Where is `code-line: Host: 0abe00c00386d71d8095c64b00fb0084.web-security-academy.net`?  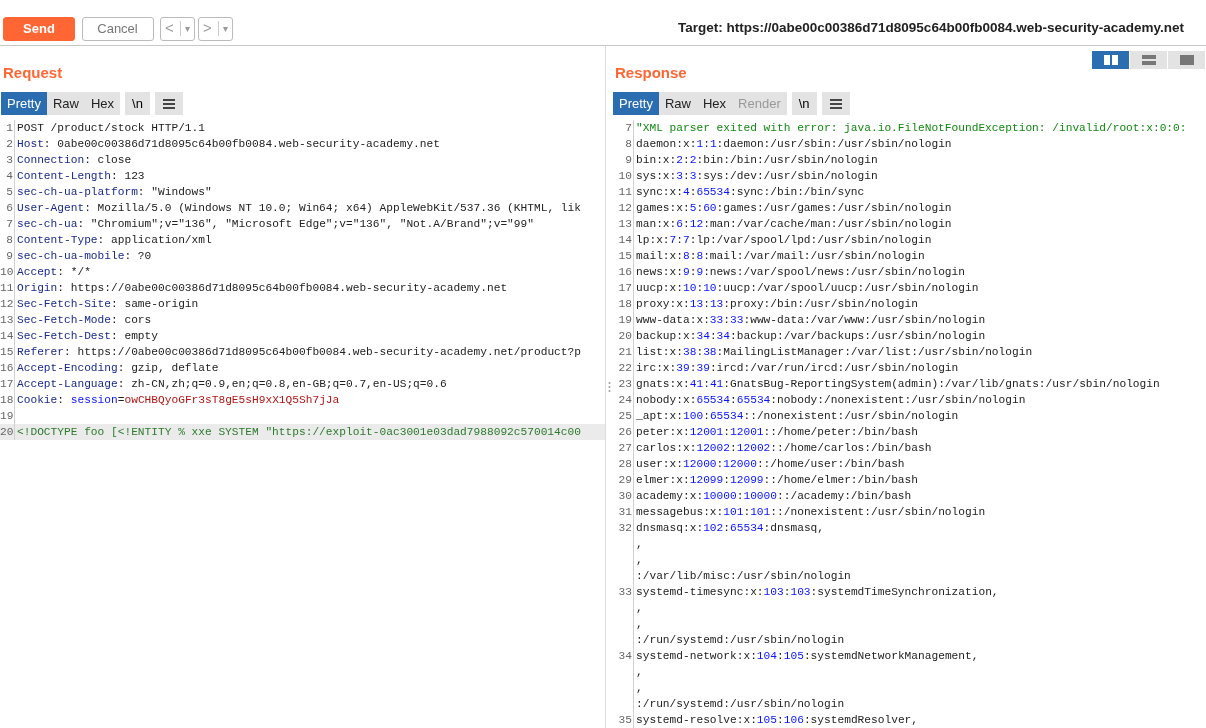 code-line: Host: 0abe00c00386d71d8095c64b00fb0084.web-security-academy.net is located at coordinates (228, 144).